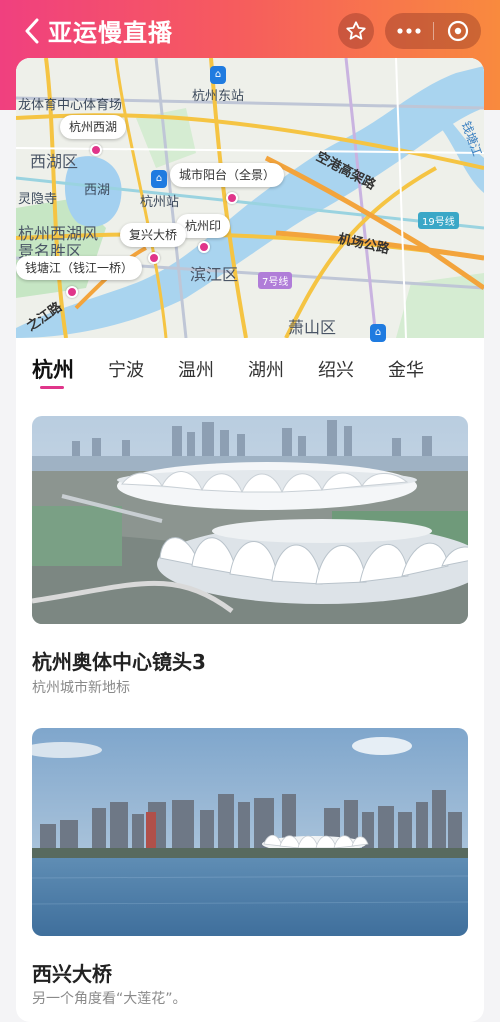 Image resolution: width=500 pixels, height=1022 pixels. What do you see at coordinates (266, 369) in the screenshot?
I see `tab-huzhou: 湖州` at bounding box center [266, 369].